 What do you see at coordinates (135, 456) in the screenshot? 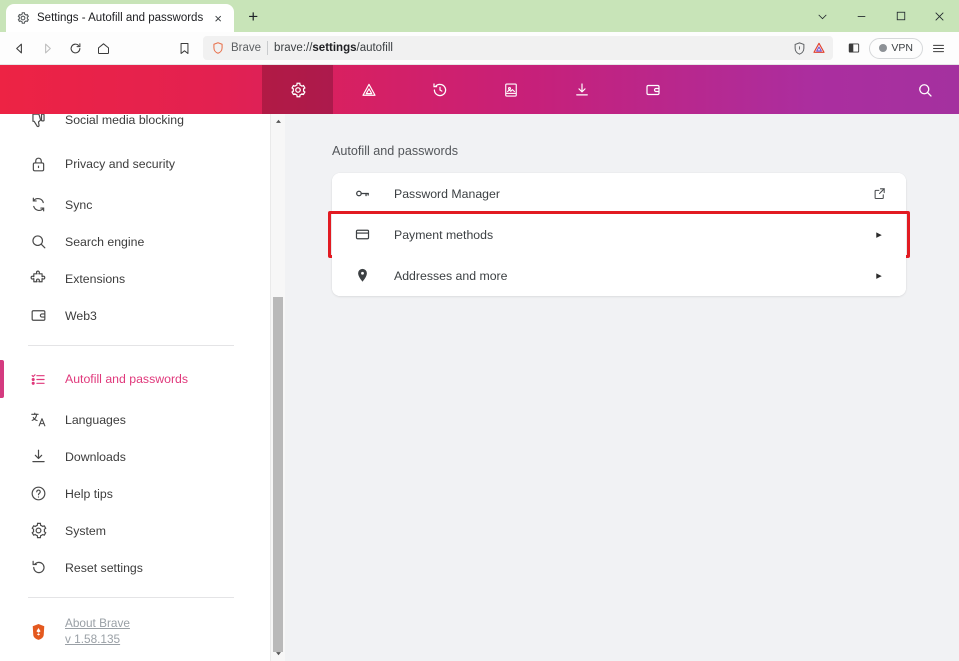
I see `sidebar-item-downloads: Downloads` at bounding box center [135, 456].